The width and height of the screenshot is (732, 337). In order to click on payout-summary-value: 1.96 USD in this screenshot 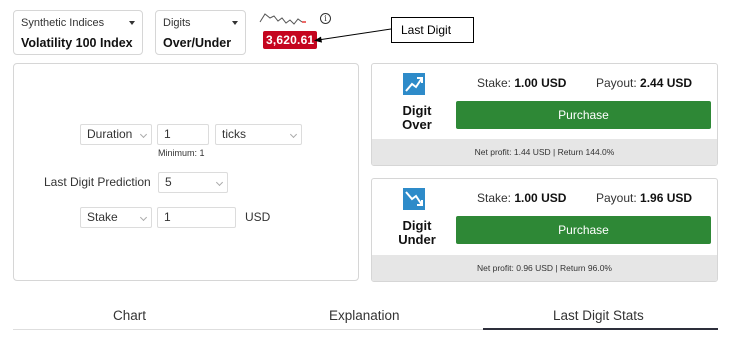, I will do `click(666, 198)`.